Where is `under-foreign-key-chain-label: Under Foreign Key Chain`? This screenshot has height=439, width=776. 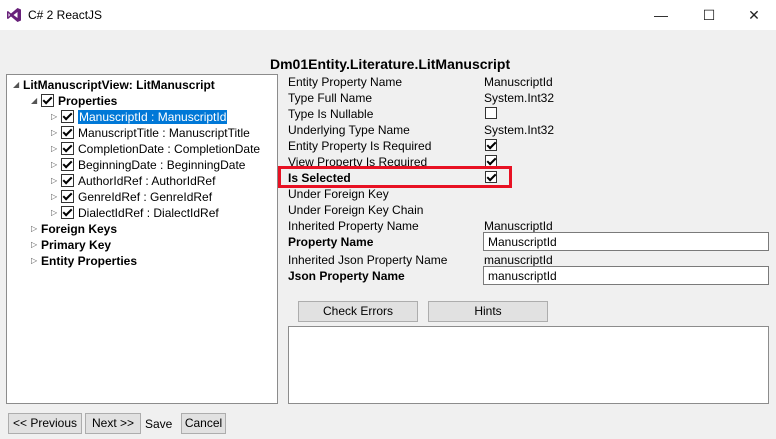 under-foreign-key-chain-label: Under Foreign Key Chain is located at coordinates (356, 210).